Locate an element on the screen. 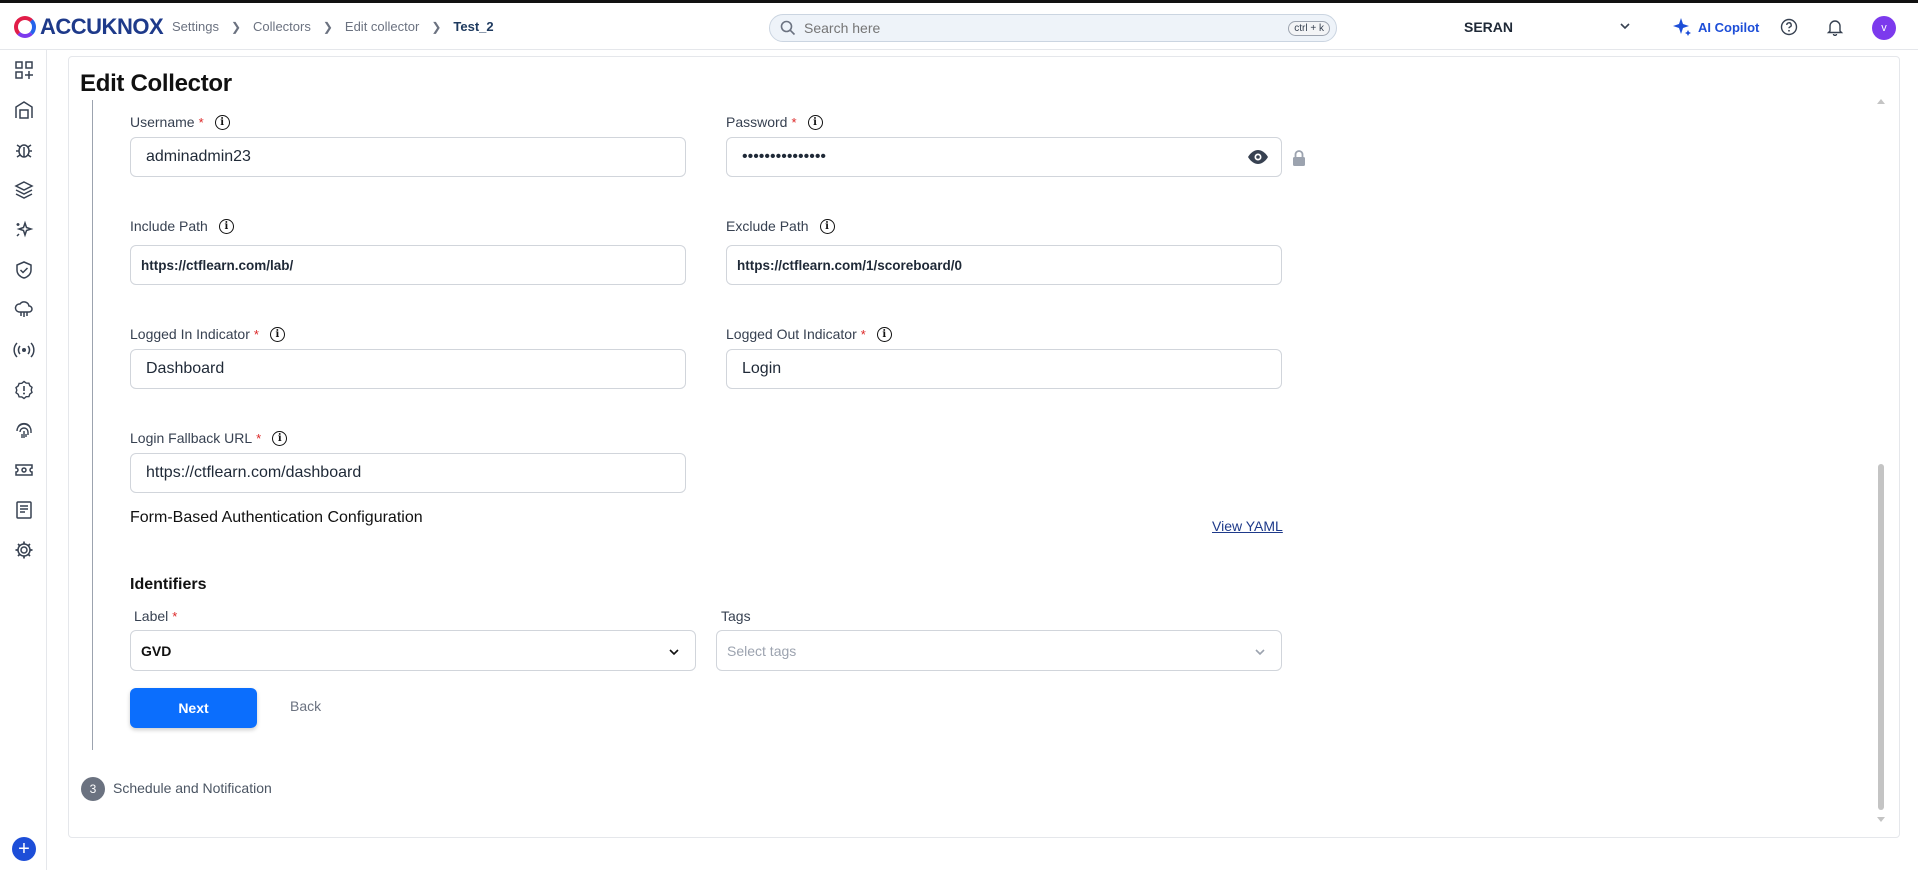 This screenshot has width=1918, height=870. bell-icon is located at coordinates (1835, 27).